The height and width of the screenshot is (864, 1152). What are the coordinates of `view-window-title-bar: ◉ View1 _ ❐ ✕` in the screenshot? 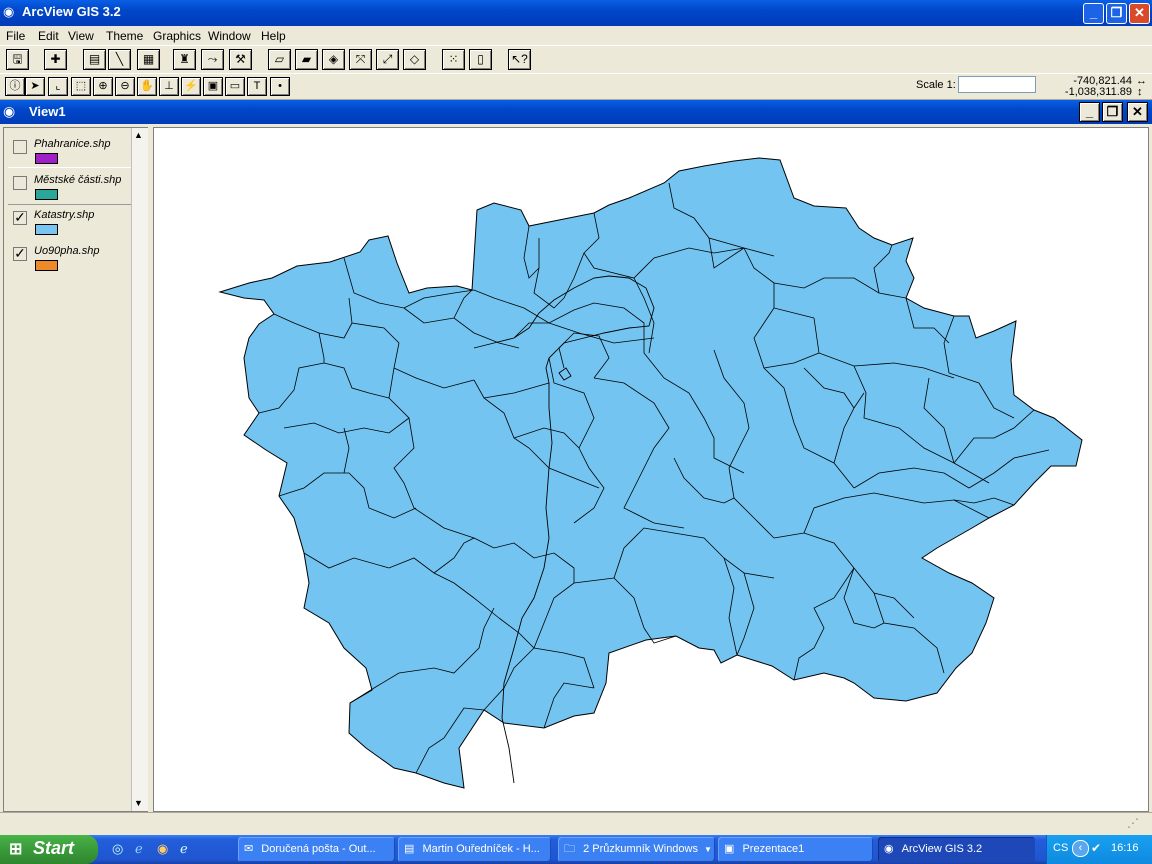 It's located at (576, 112).